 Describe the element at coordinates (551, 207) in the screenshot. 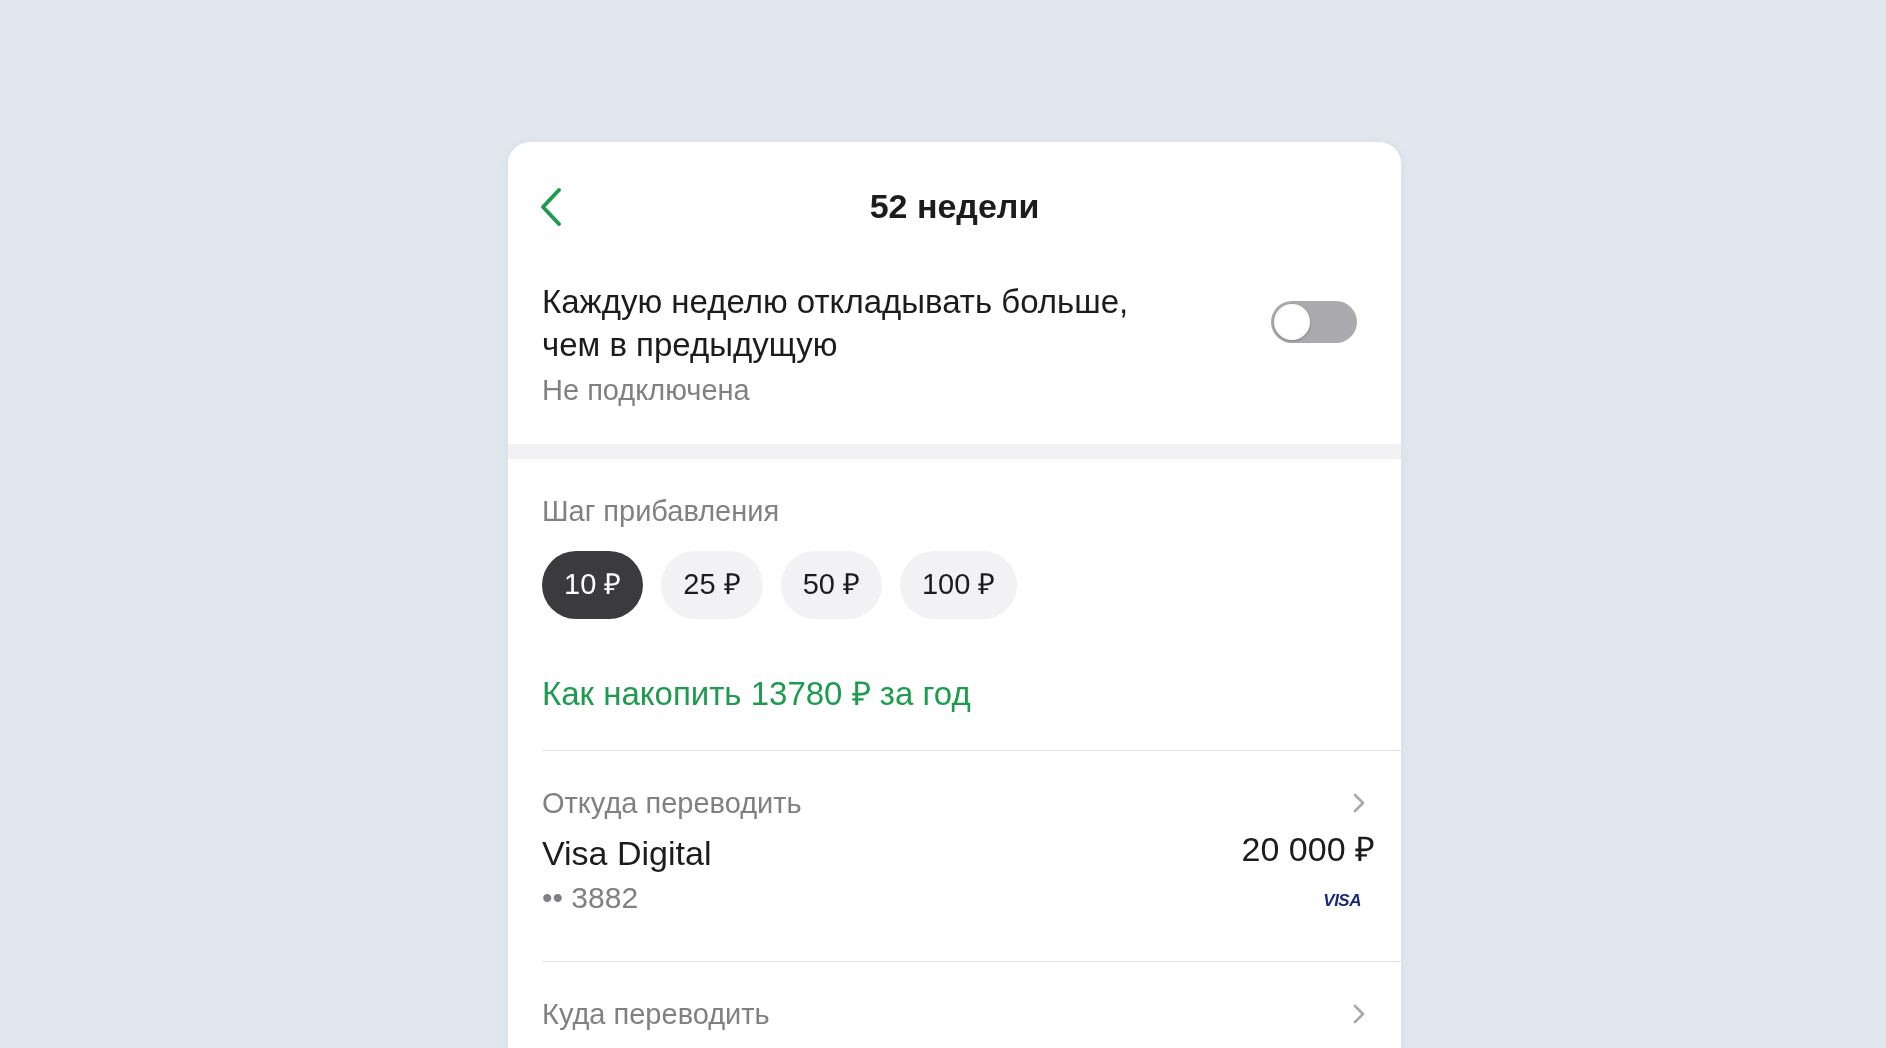

I see `chevron-left-icon` at that location.